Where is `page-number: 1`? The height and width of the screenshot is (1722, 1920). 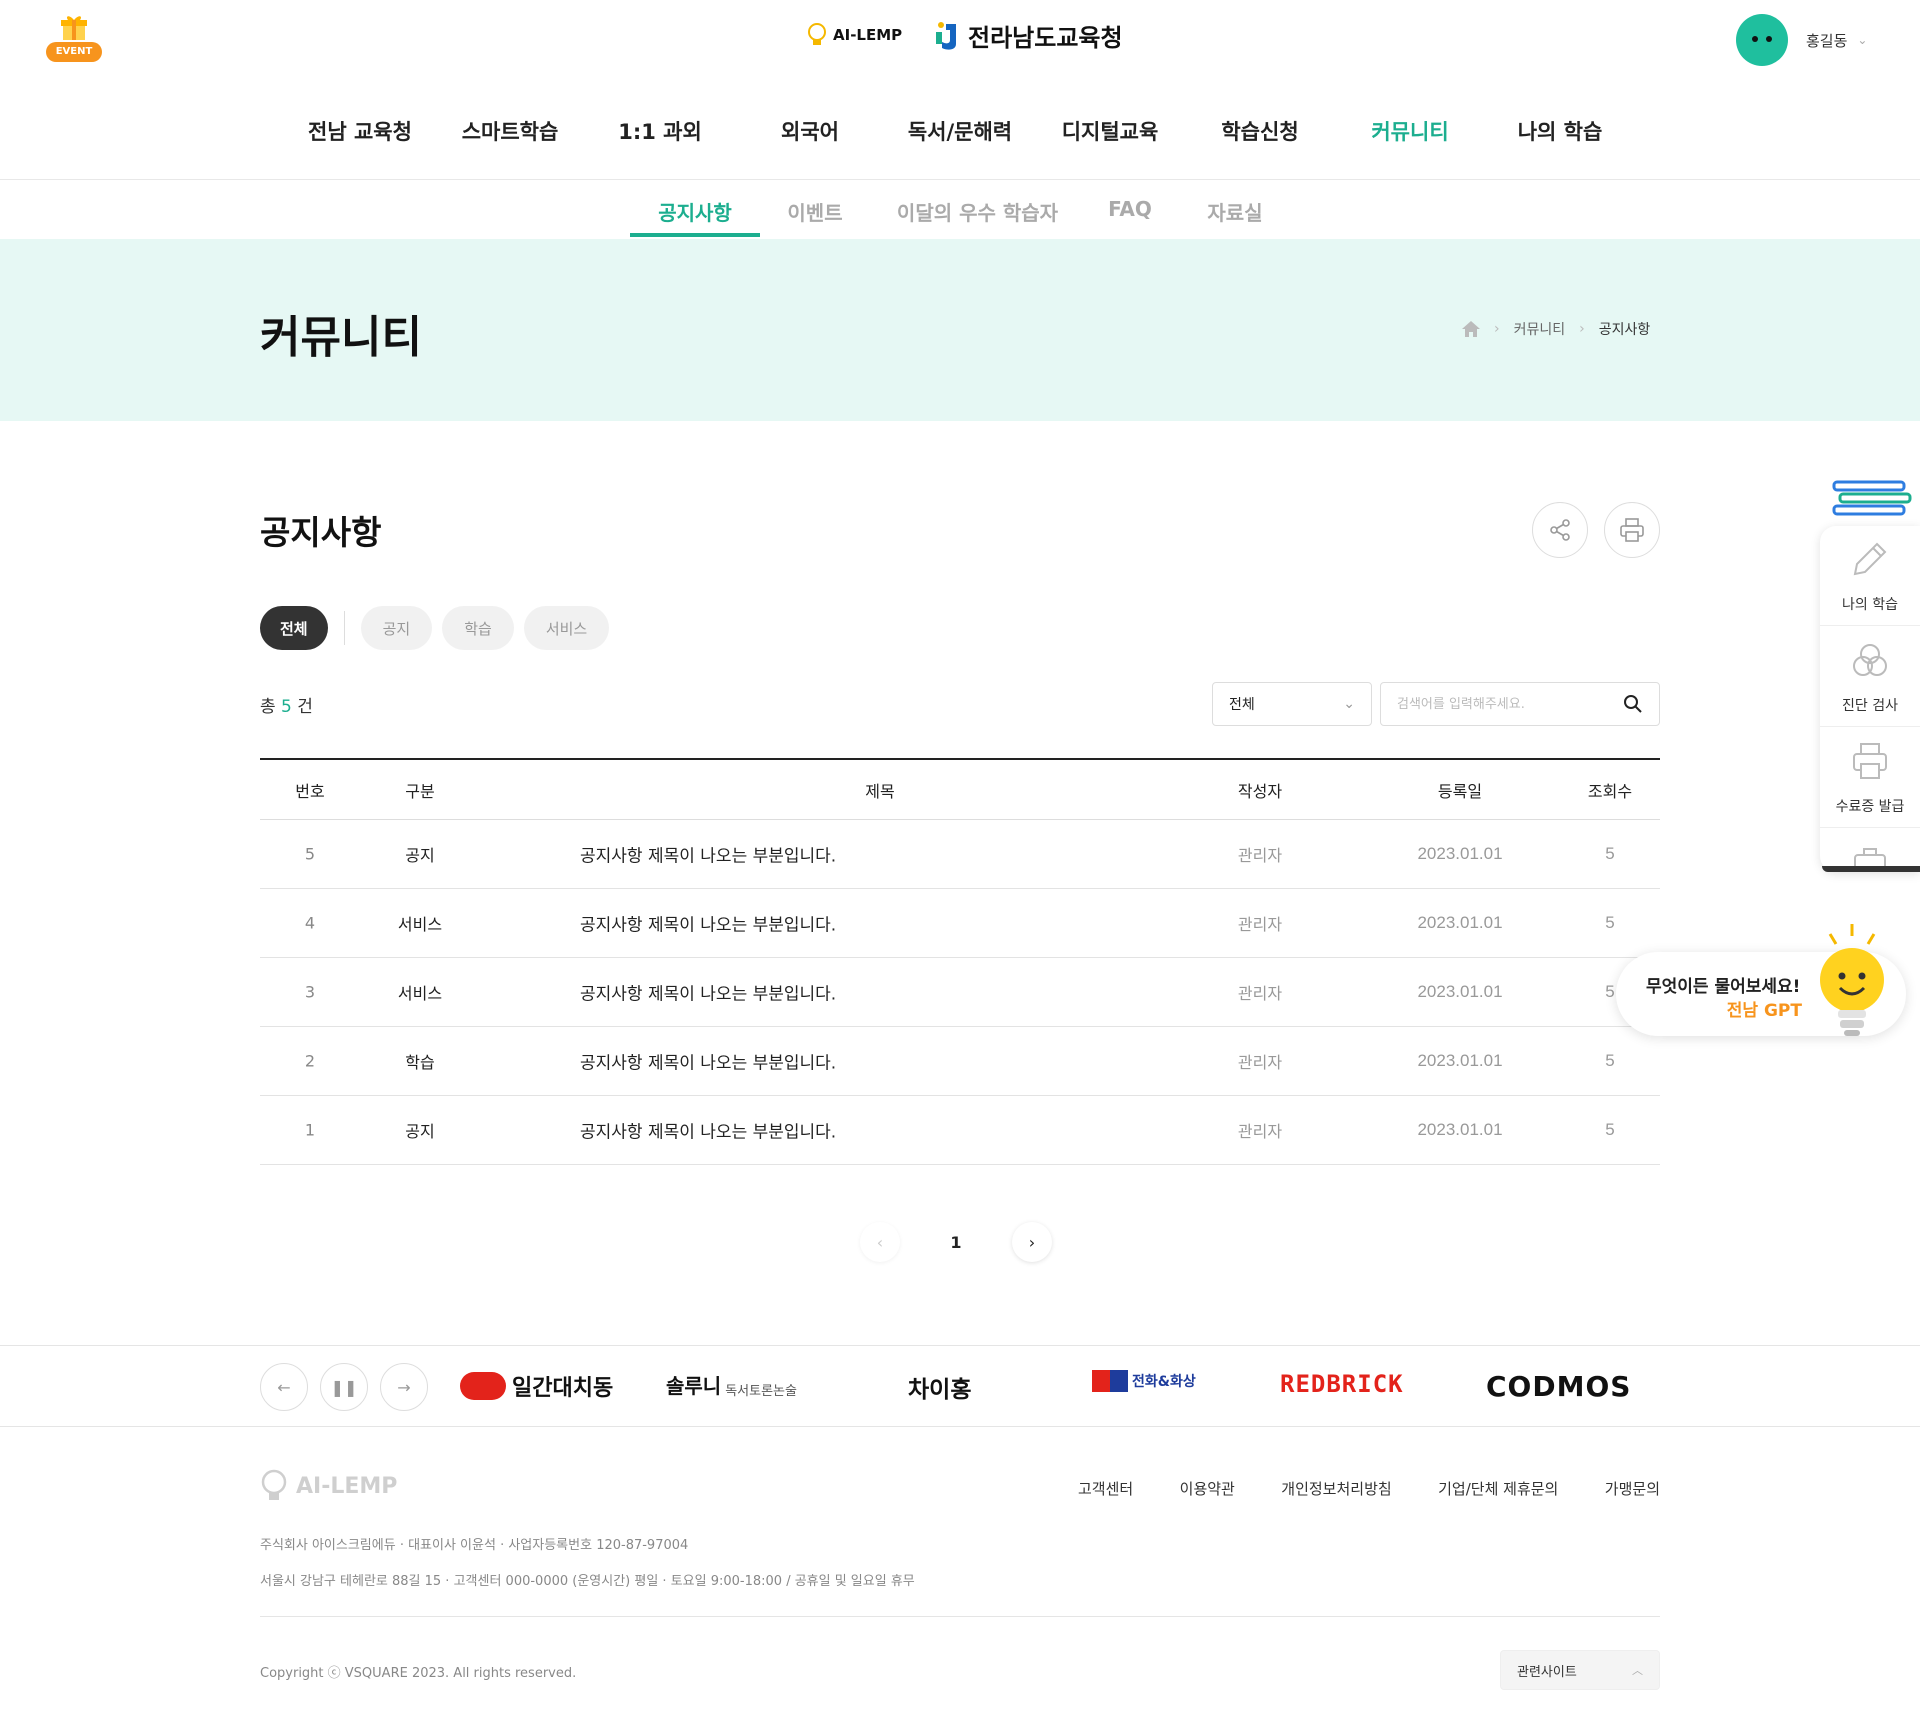
page-number: 1 is located at coordinates (956, 1242).